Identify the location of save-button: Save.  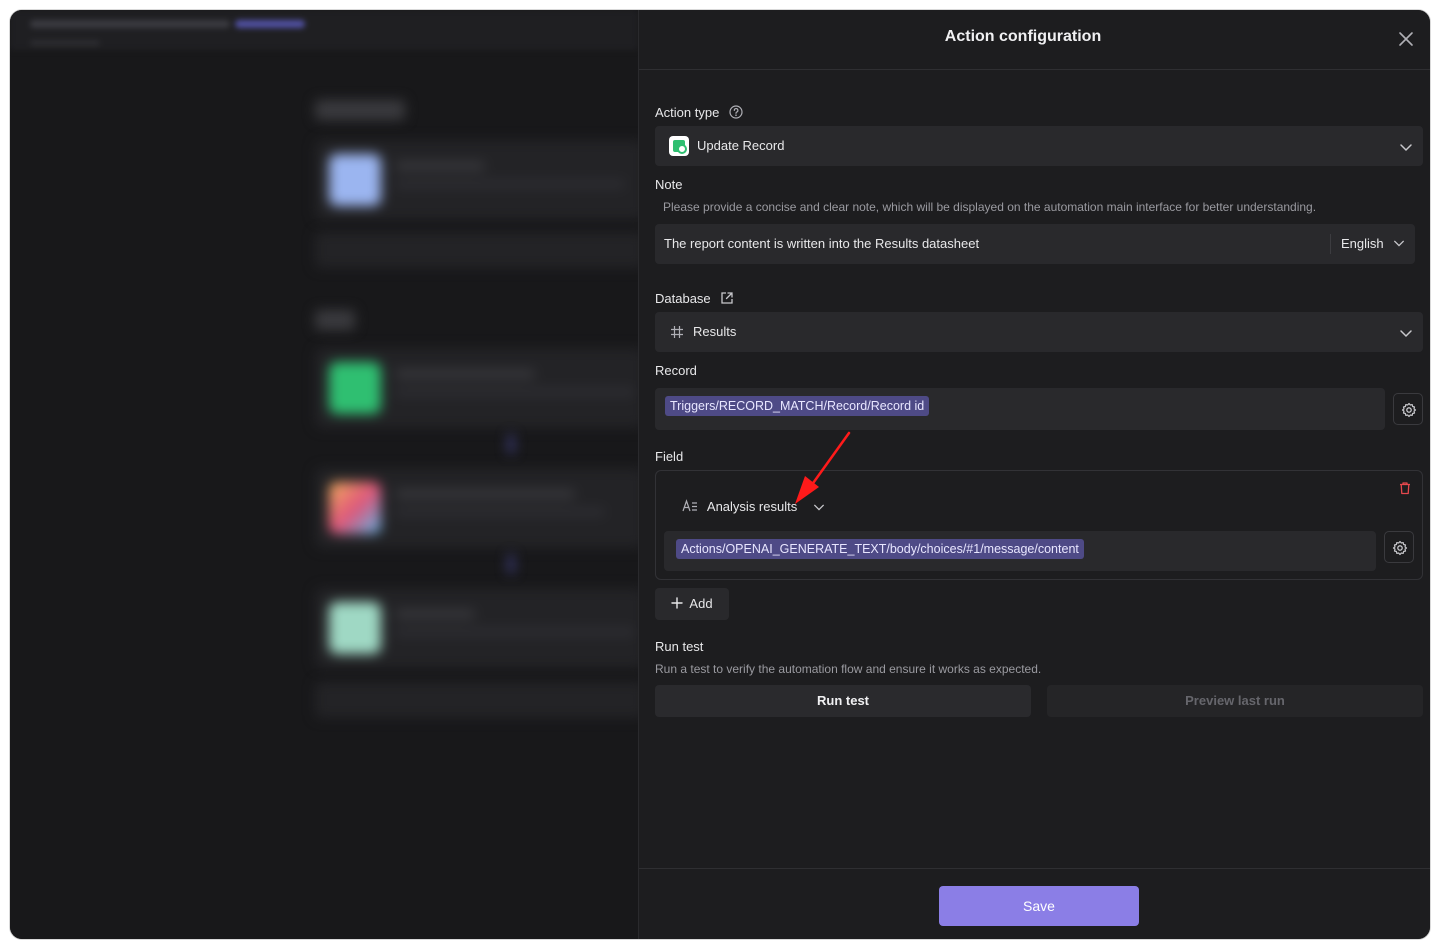
(1039, 906).